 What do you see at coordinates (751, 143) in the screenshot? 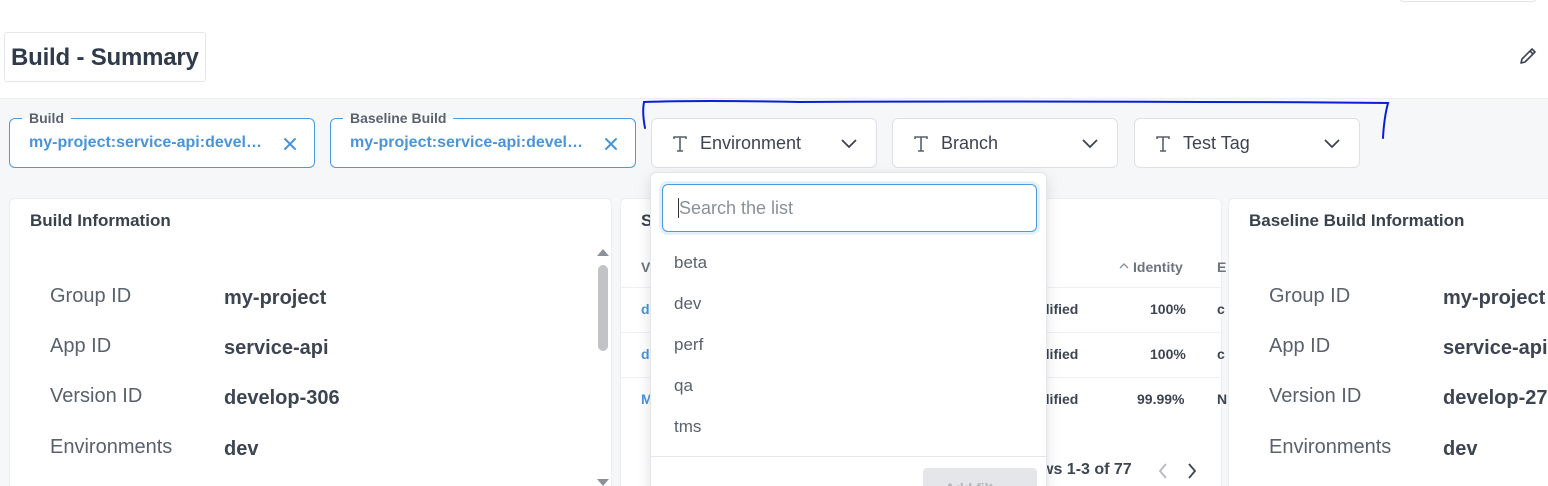
I see `environment-filter-label: Environment` at bounding box center [751, 143].